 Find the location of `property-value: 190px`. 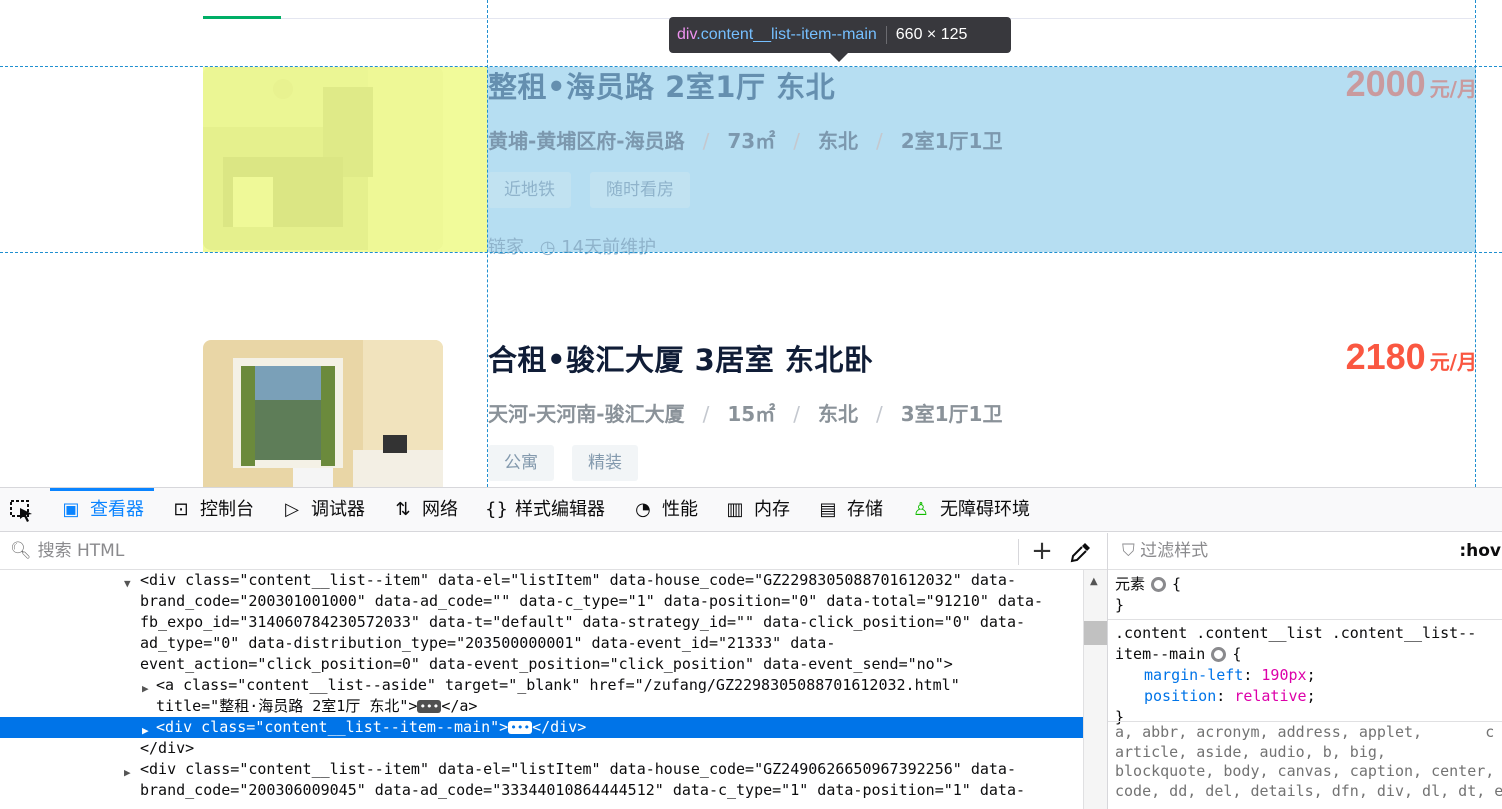

property-value: 190px is located at coordinates (1283, 675).